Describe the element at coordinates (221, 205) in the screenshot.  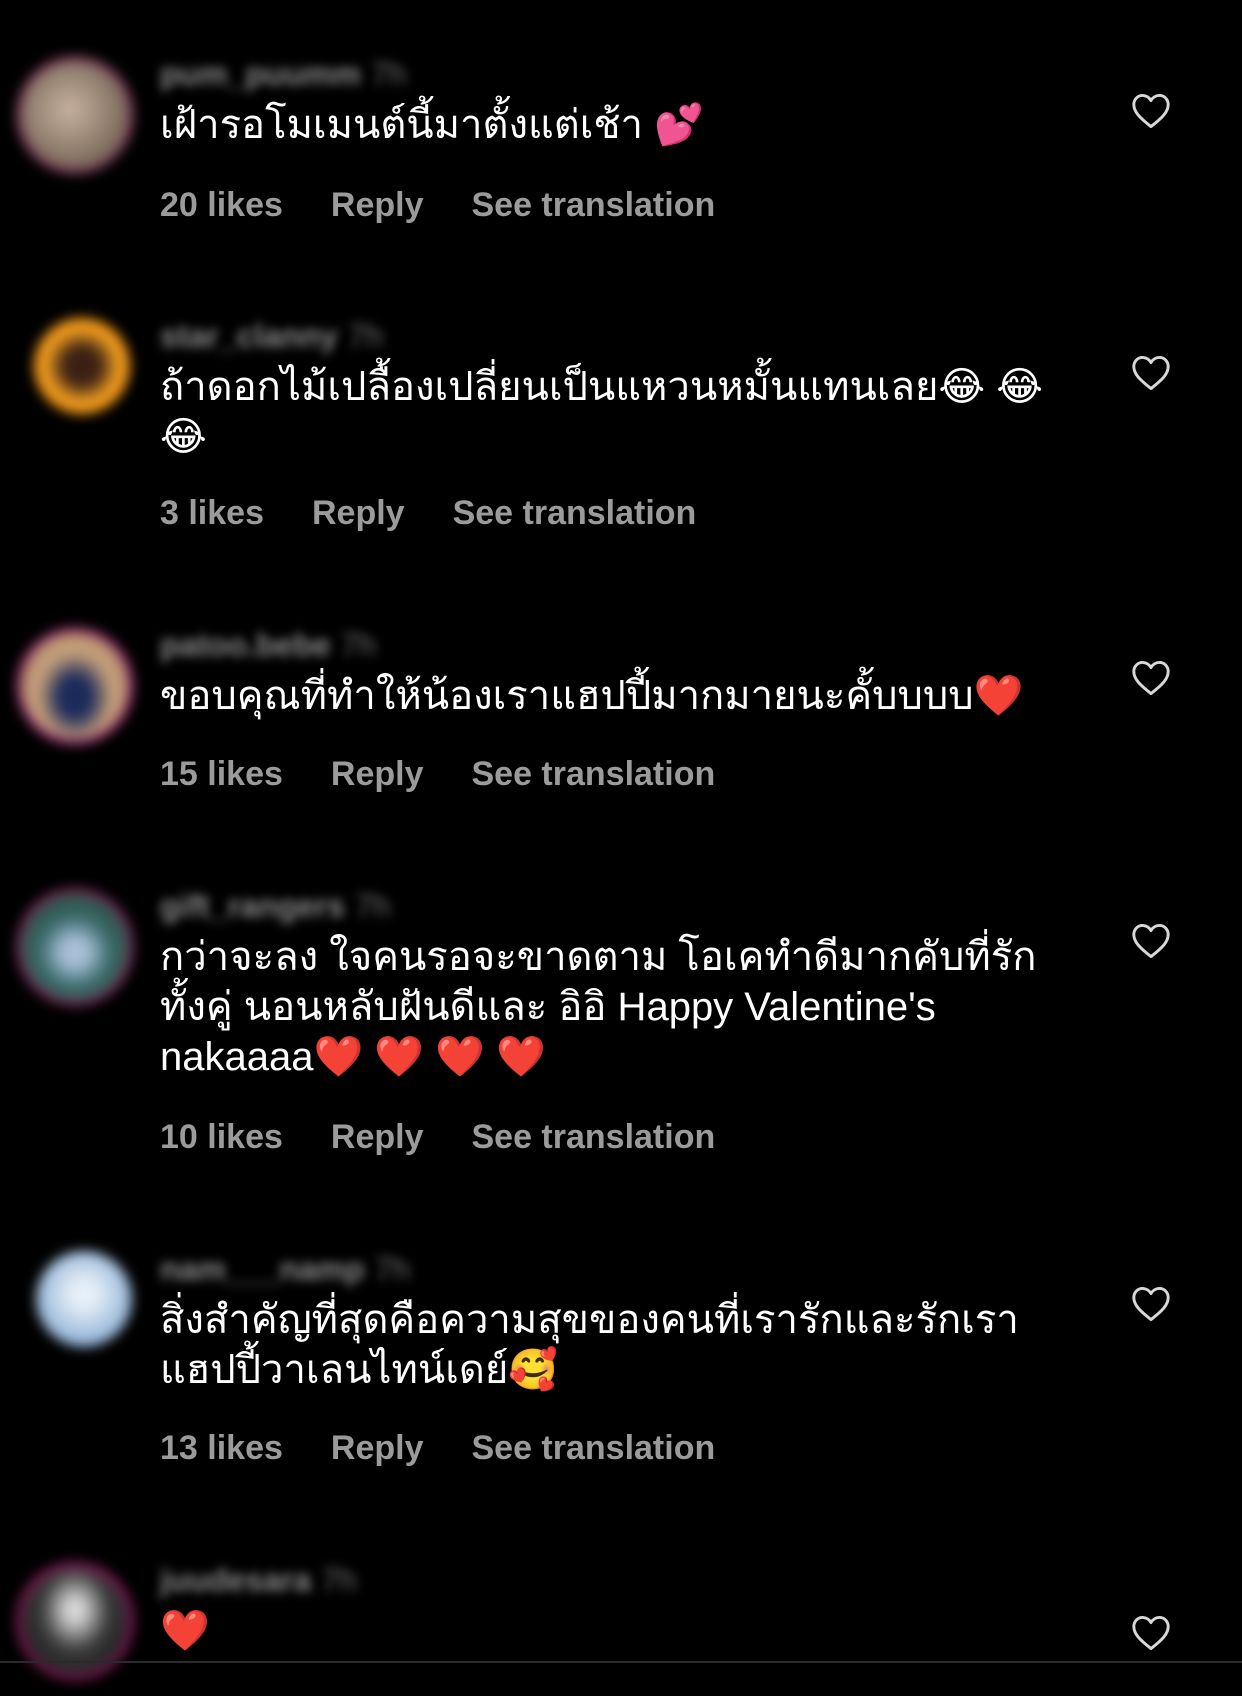
I see `likes-count: 20 likes` at that location.